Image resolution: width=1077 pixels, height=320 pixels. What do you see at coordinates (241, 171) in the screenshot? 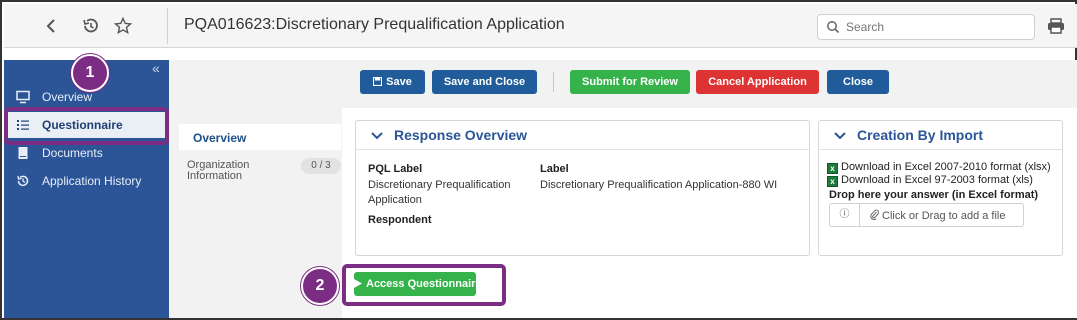
I see `subnav-item-organization-information: Organization Information` at bounding box center [241, 171].